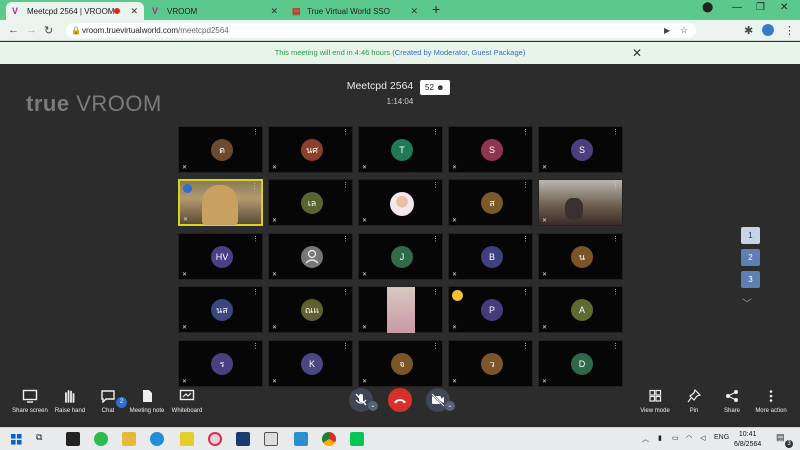 Image resolution: width=800 pixels, height=450 pixels. I want to click on page-button-1: 1, so click(750, 235).